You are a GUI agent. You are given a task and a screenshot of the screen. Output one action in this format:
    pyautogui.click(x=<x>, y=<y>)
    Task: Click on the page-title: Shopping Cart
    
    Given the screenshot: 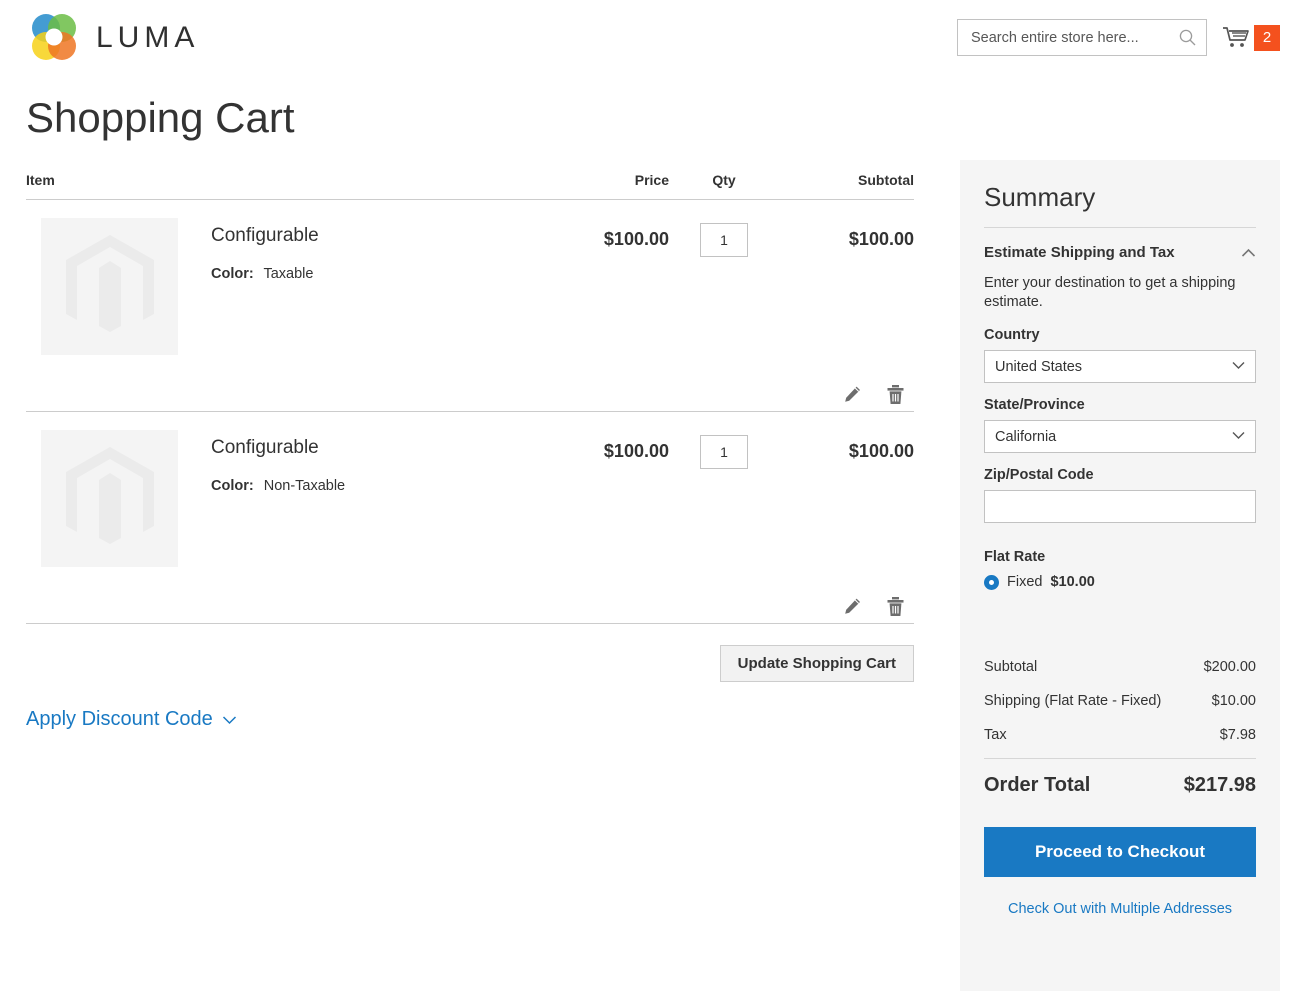 What is the action you would take?
    pyautogui.click(x=160, y=117)
    